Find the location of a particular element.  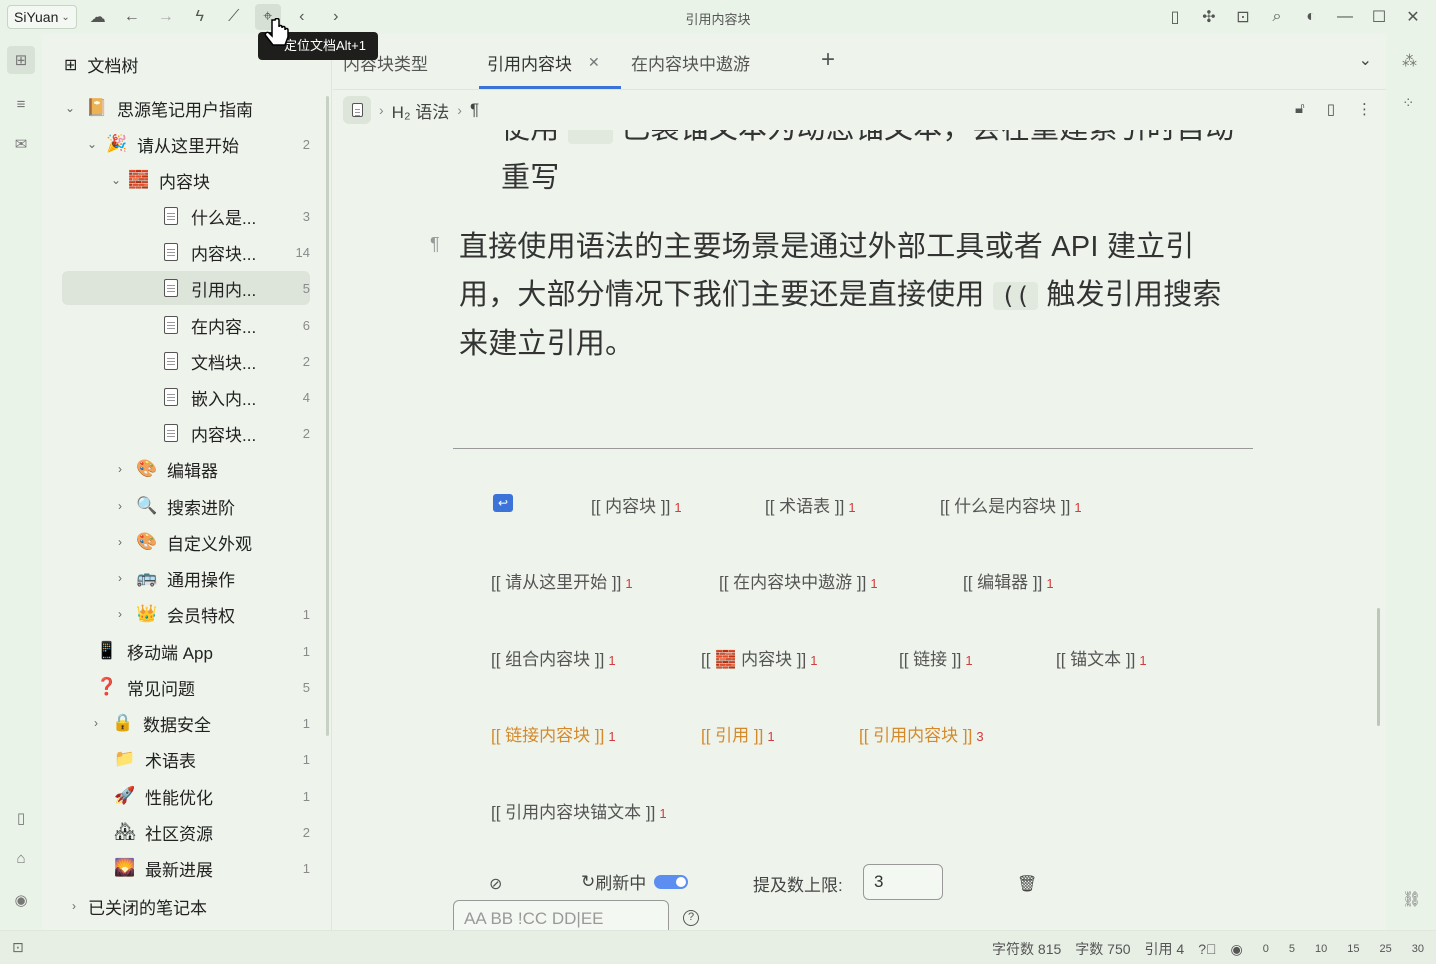

tag-link: [[ 编辑器 ]] 1 is located at coordinates (1008, 580).